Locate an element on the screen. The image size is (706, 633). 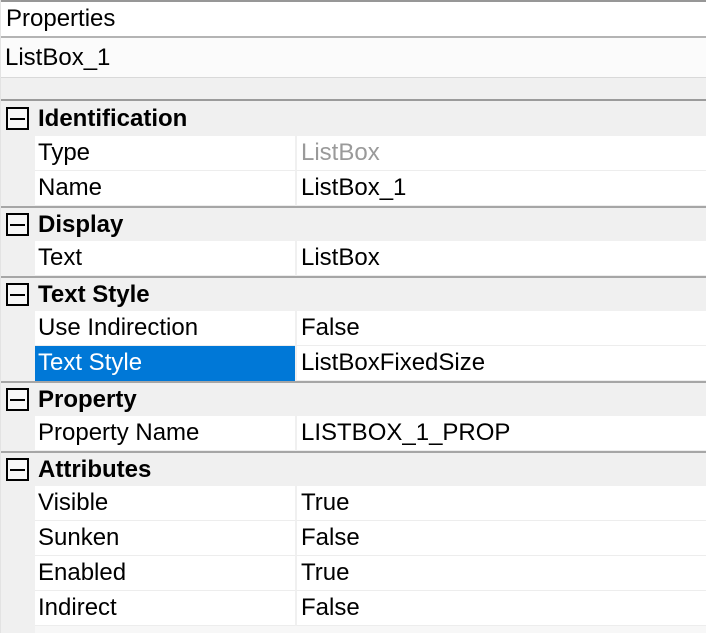
property-row: Sunken False is located at coordinates (353, 538).